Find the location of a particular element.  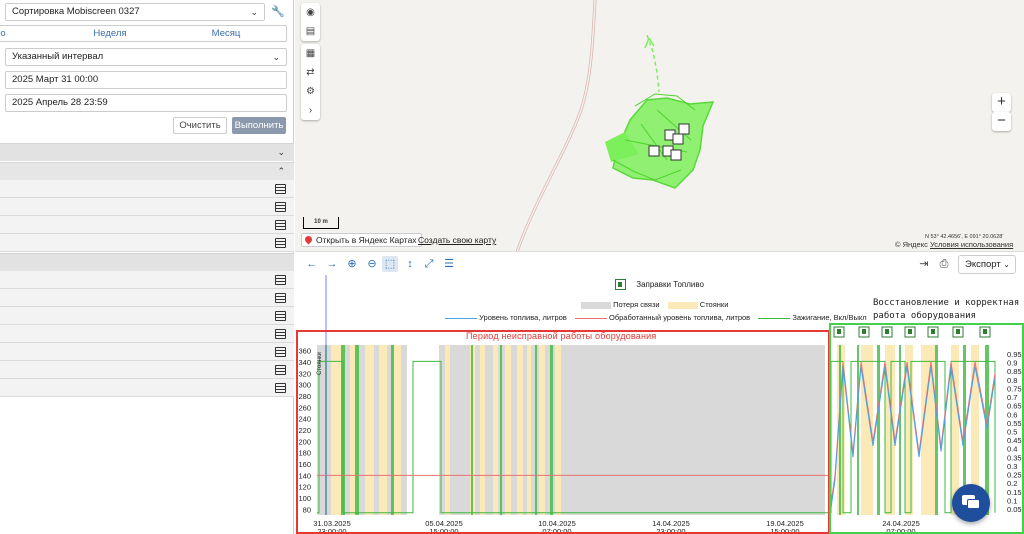

export-label: Экспорт is located at coordinates (983, 264).